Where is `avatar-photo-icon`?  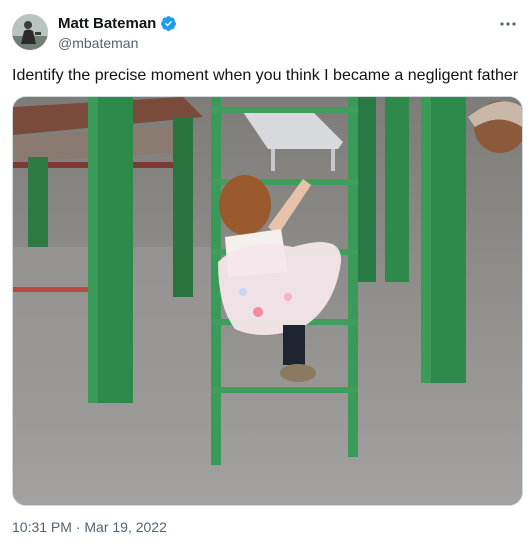
avatar-photo-icon is located at coordinates (30, 32).